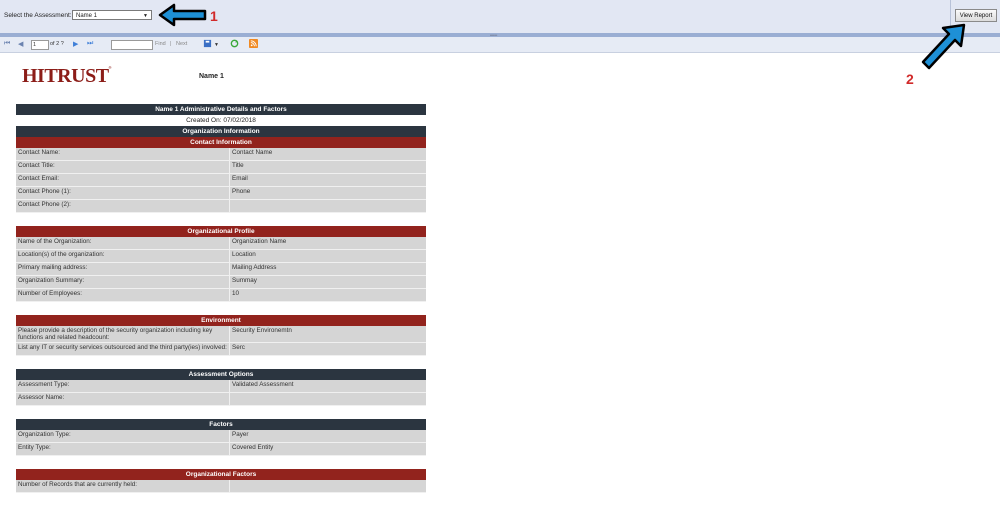 The image size is (1000, 517). What do you see at coordinates (328, 334) in the screenshot?
I see `field-value: Security Environemtn` at bounding box center [328, 334].